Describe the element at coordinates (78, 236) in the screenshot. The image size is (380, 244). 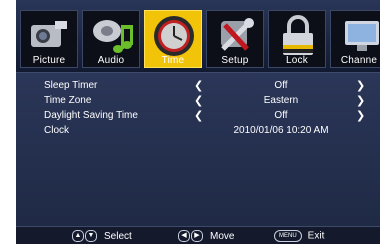
I see `up-arrow-icon: ▲` at that location.